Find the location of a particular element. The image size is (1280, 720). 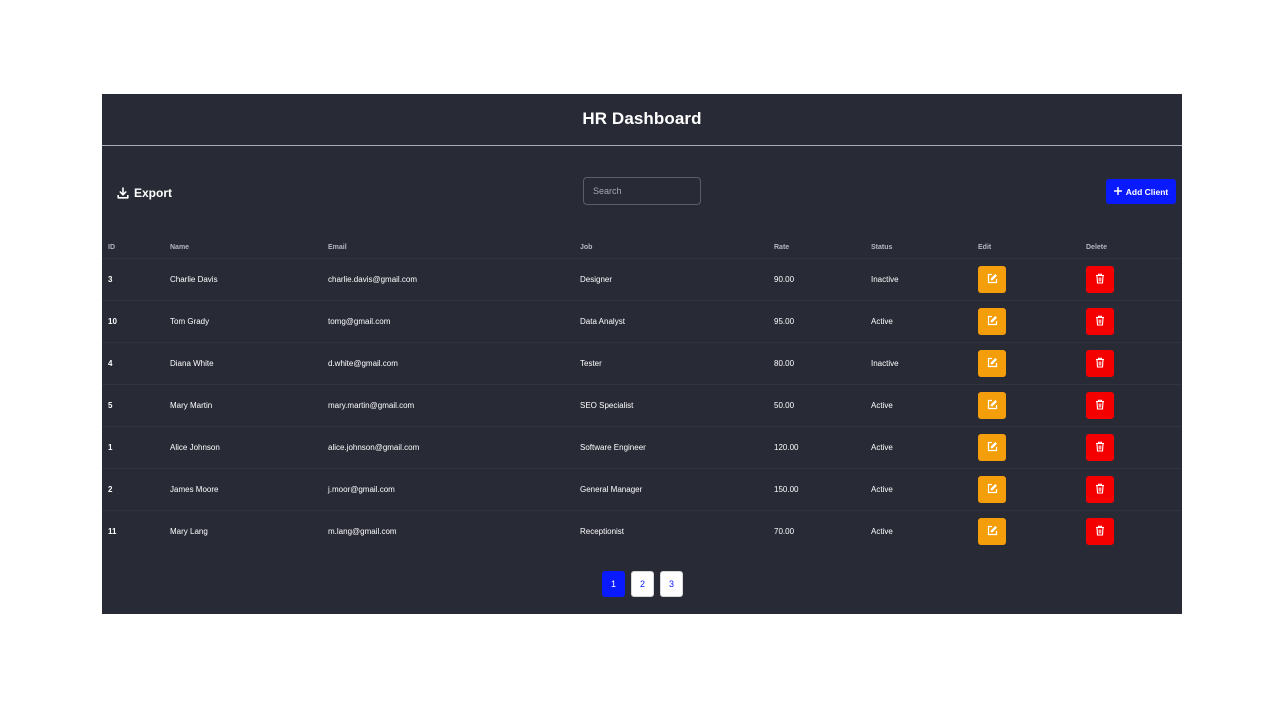

download-icon is located at coordinates (123, 193).